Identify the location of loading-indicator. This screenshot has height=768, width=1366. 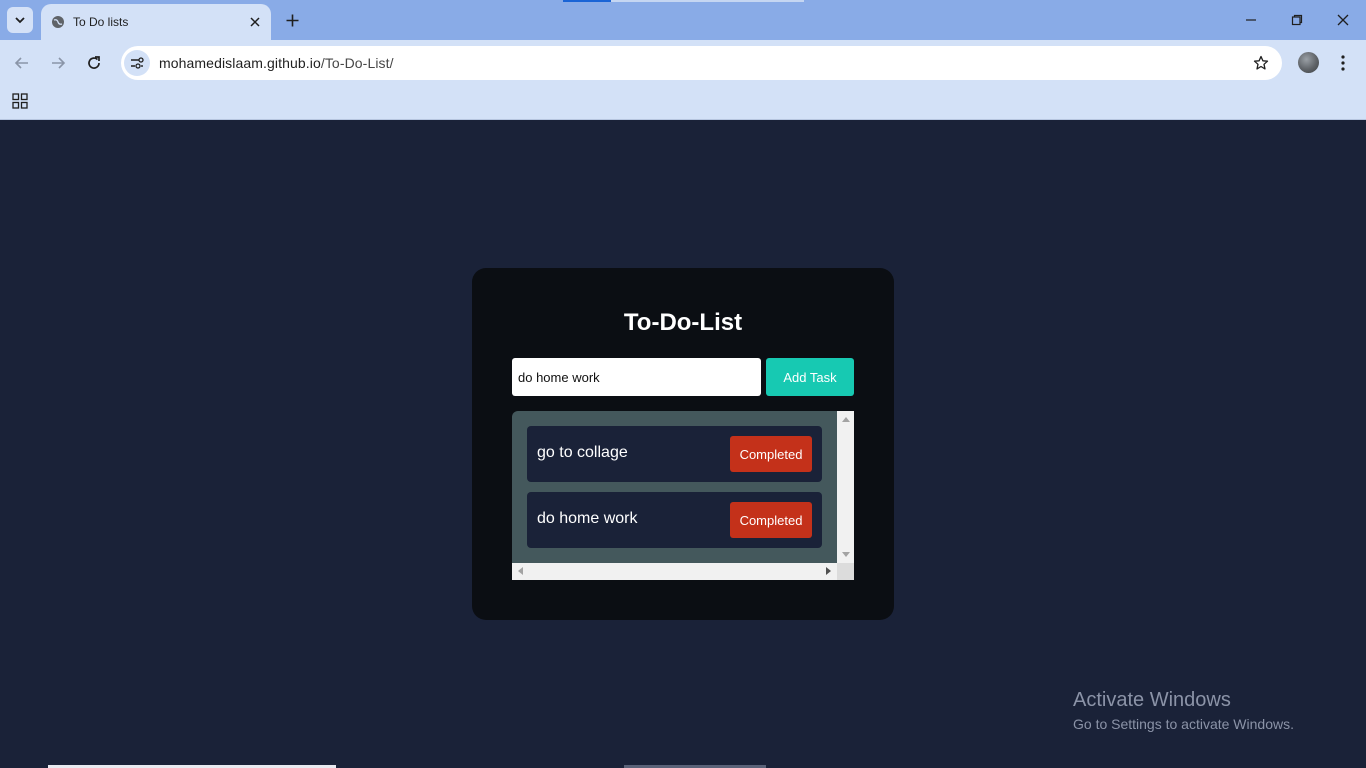
(587, 1).